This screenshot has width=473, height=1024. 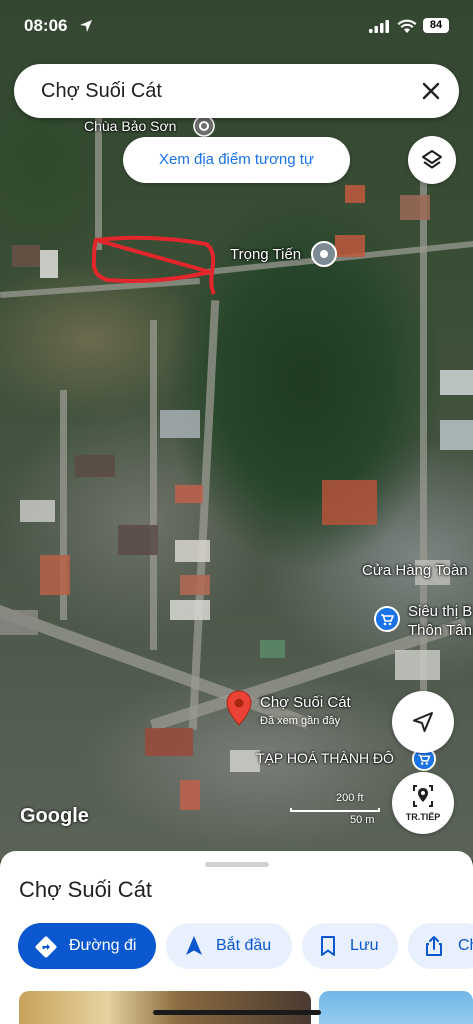 What do you see at coordinates (379, 26) in the screenshot?
I see `cellular-signal-icon` at bounding box center [379, 26].